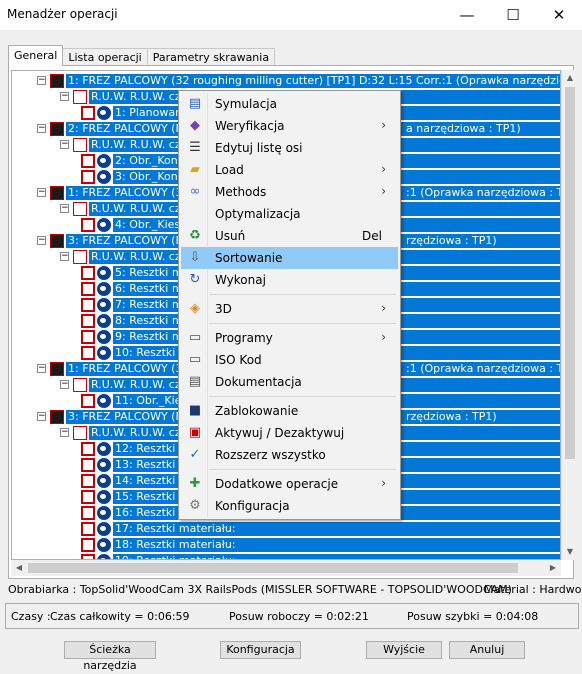 The width and height of the screenshot is (582, 674). What do you see at coordinates (404, 650) in the screenshot?
I see `exit-button: Wyjście` at bounding box center [404, 650].